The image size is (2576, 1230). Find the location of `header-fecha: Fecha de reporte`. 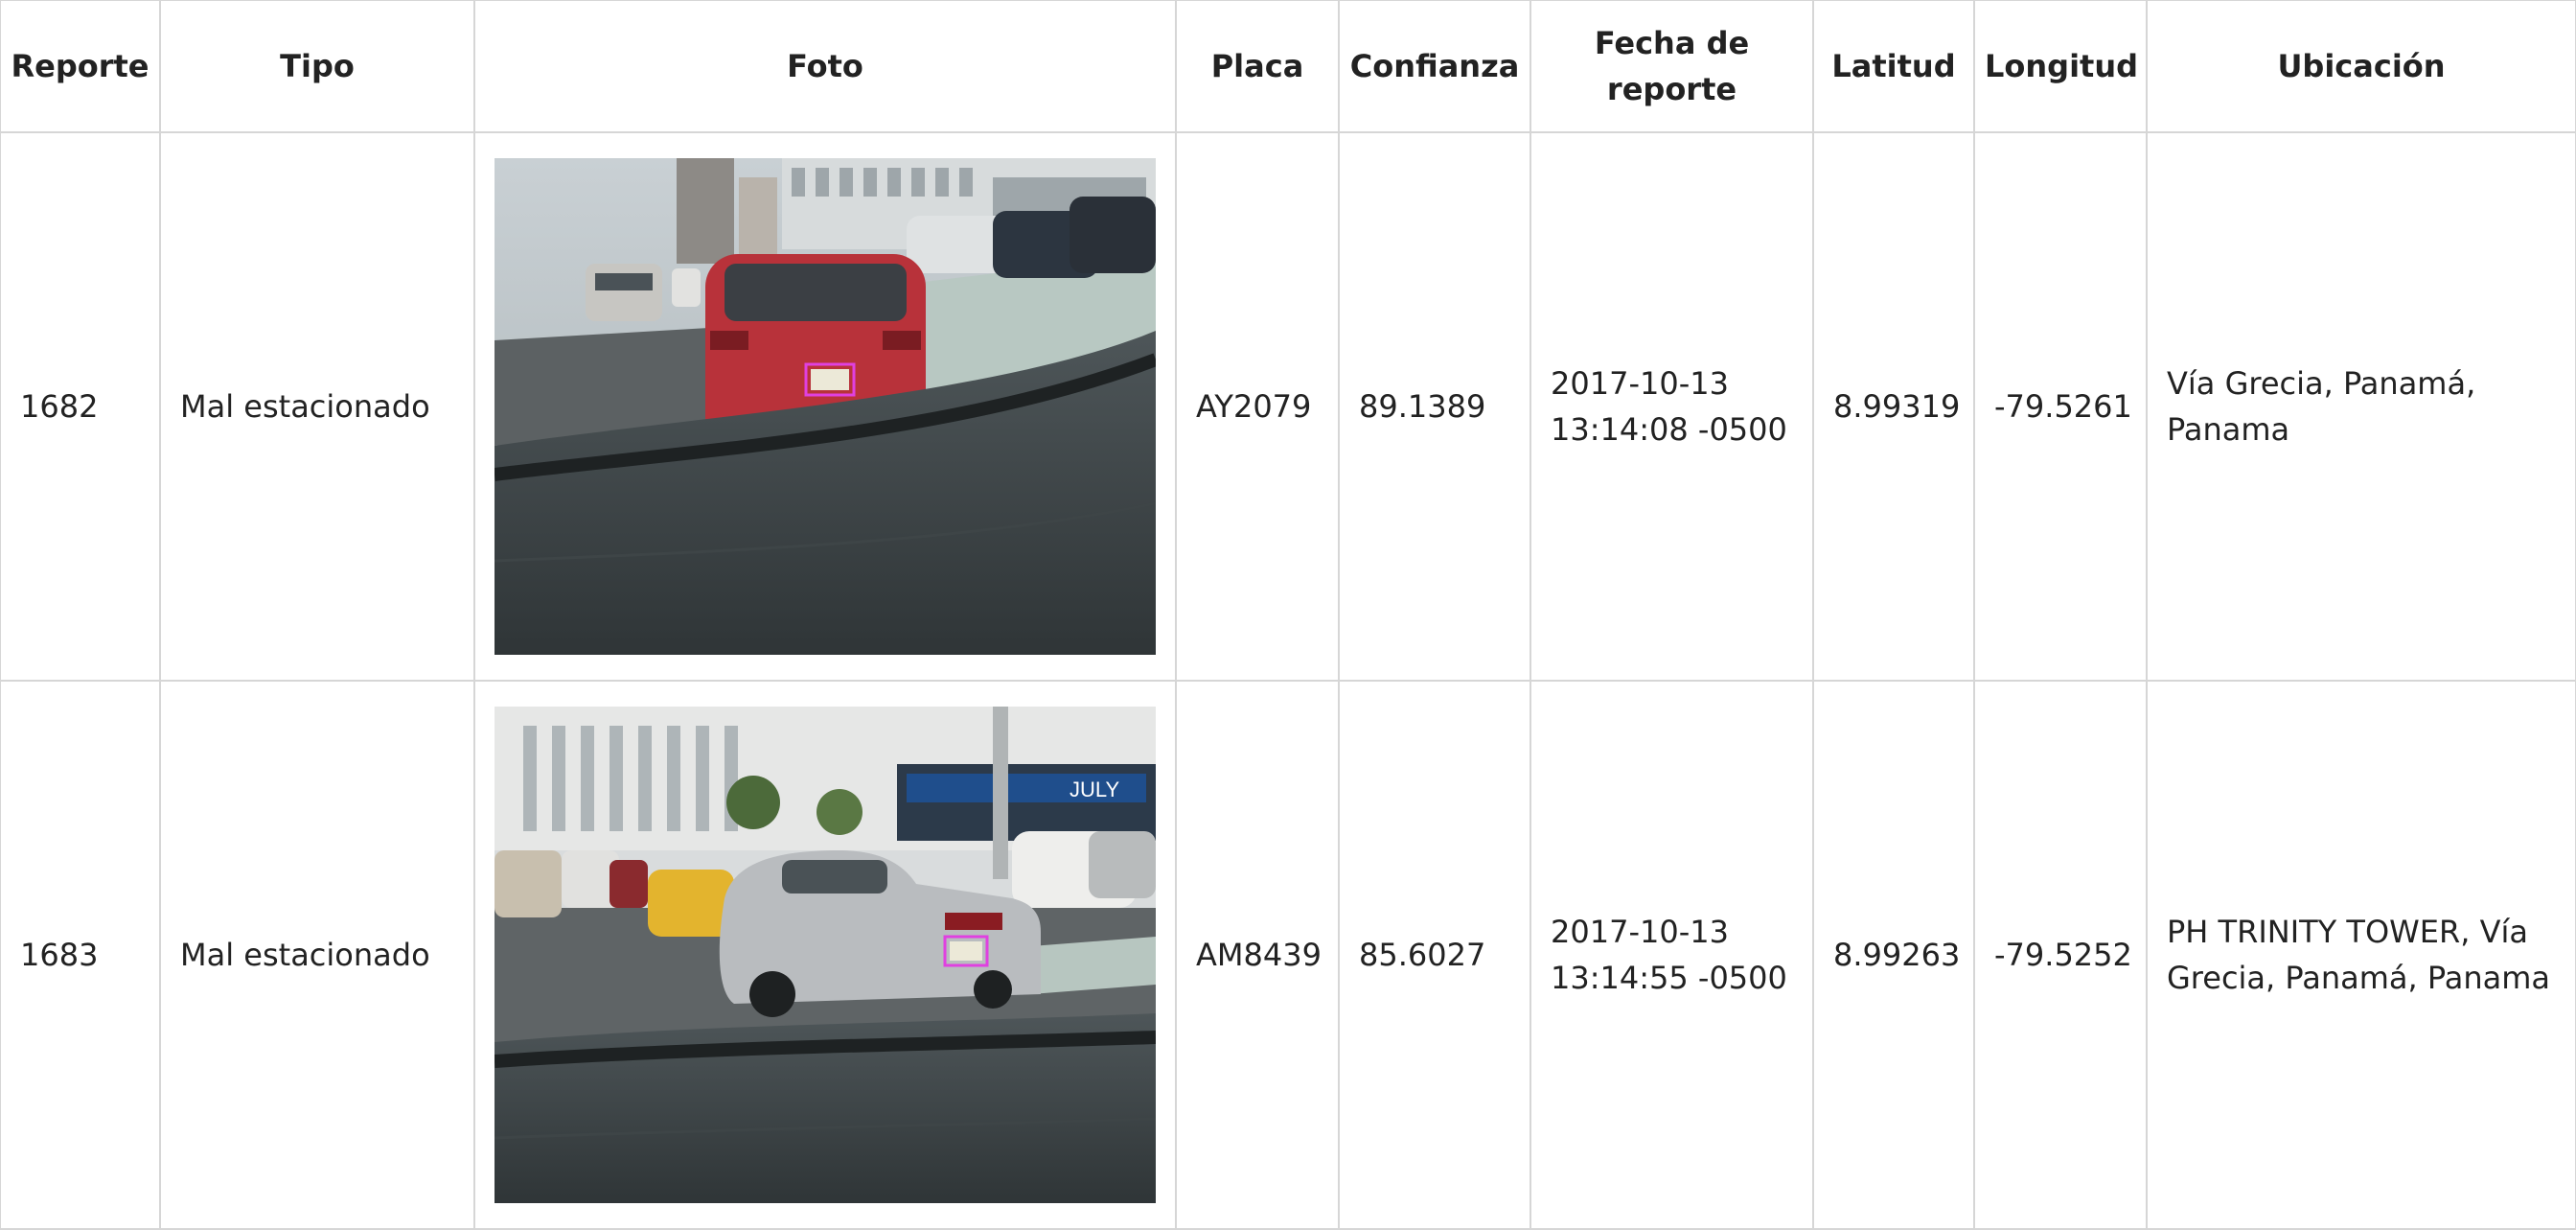

header-fecha: Fecha de reporte is located at coordinates (1672, 66).